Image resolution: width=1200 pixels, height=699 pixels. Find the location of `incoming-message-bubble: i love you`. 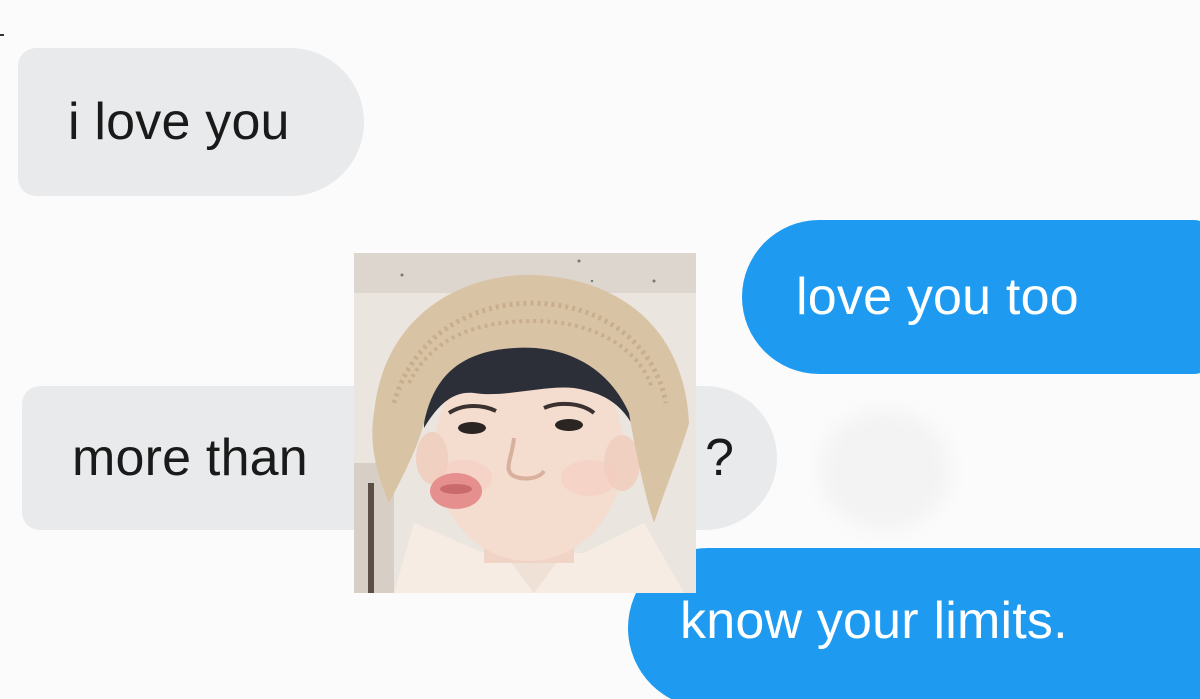

incoming-message-bubble: i love you is located at coordinates (191, 122).